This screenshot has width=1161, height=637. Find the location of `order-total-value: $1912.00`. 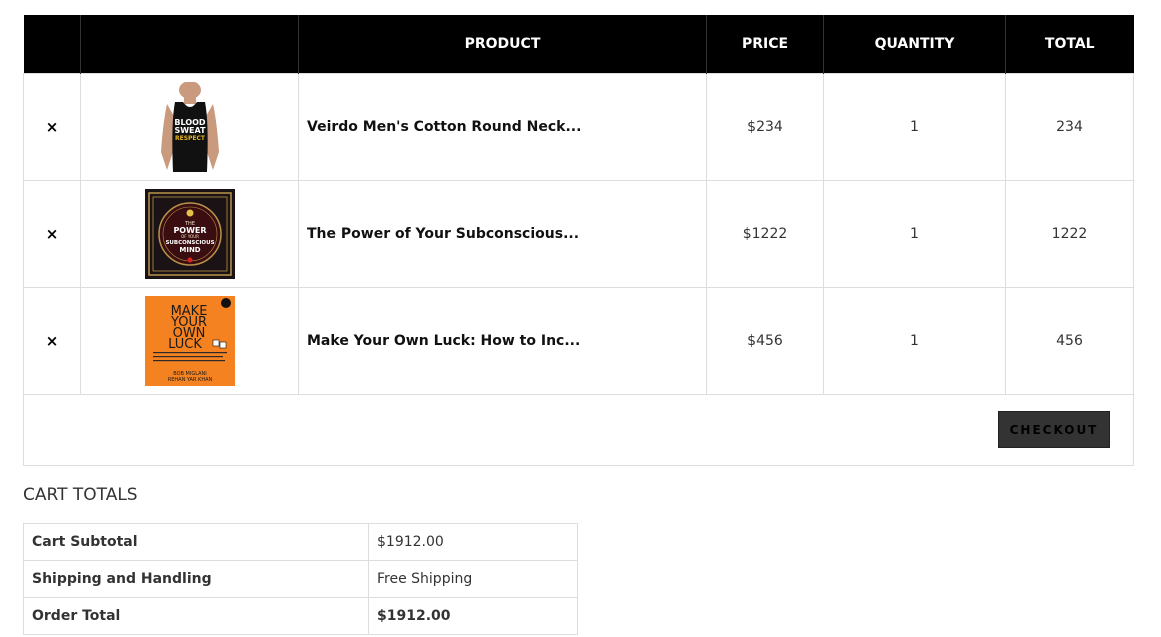

order-total-value: $1912.00 is located at coordinates (473, 616).